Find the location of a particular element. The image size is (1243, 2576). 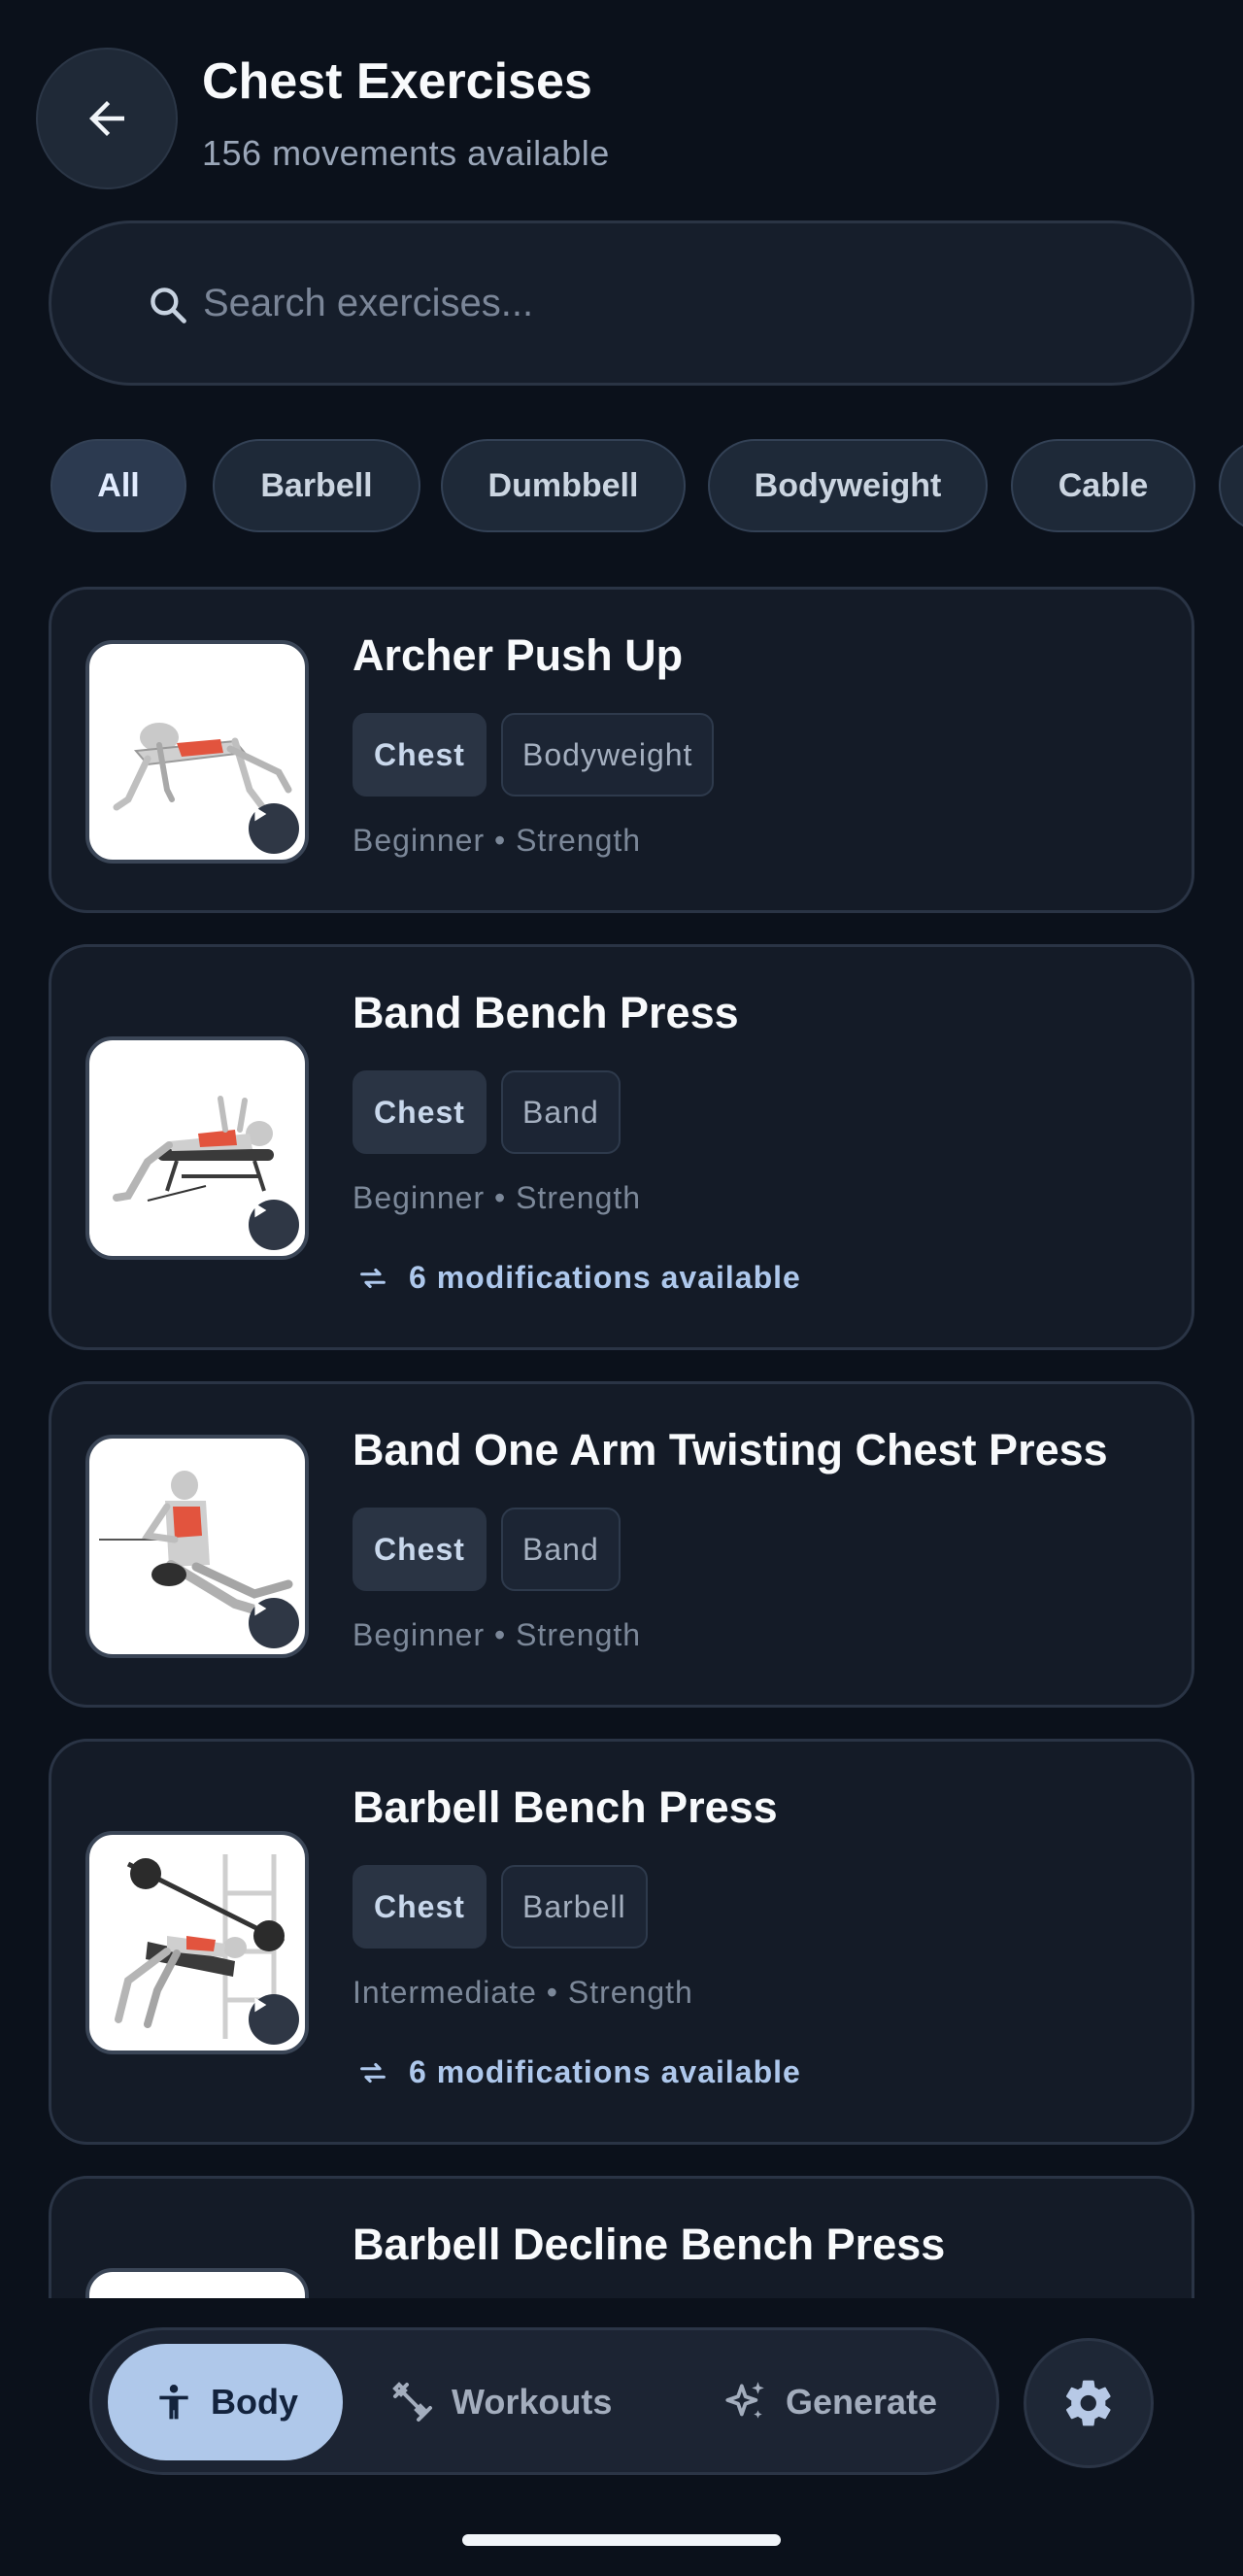

exercise-name: Barbell Decline Bench Press is located at coordinates (649, 2244).